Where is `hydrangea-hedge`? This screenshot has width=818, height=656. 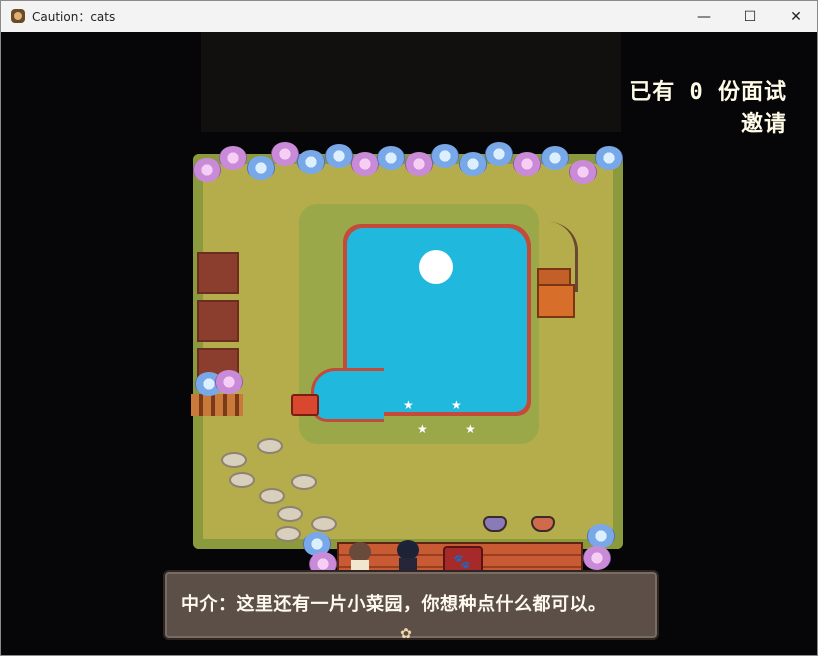
hydrangea-hedge is located at coordinates (409, 158).